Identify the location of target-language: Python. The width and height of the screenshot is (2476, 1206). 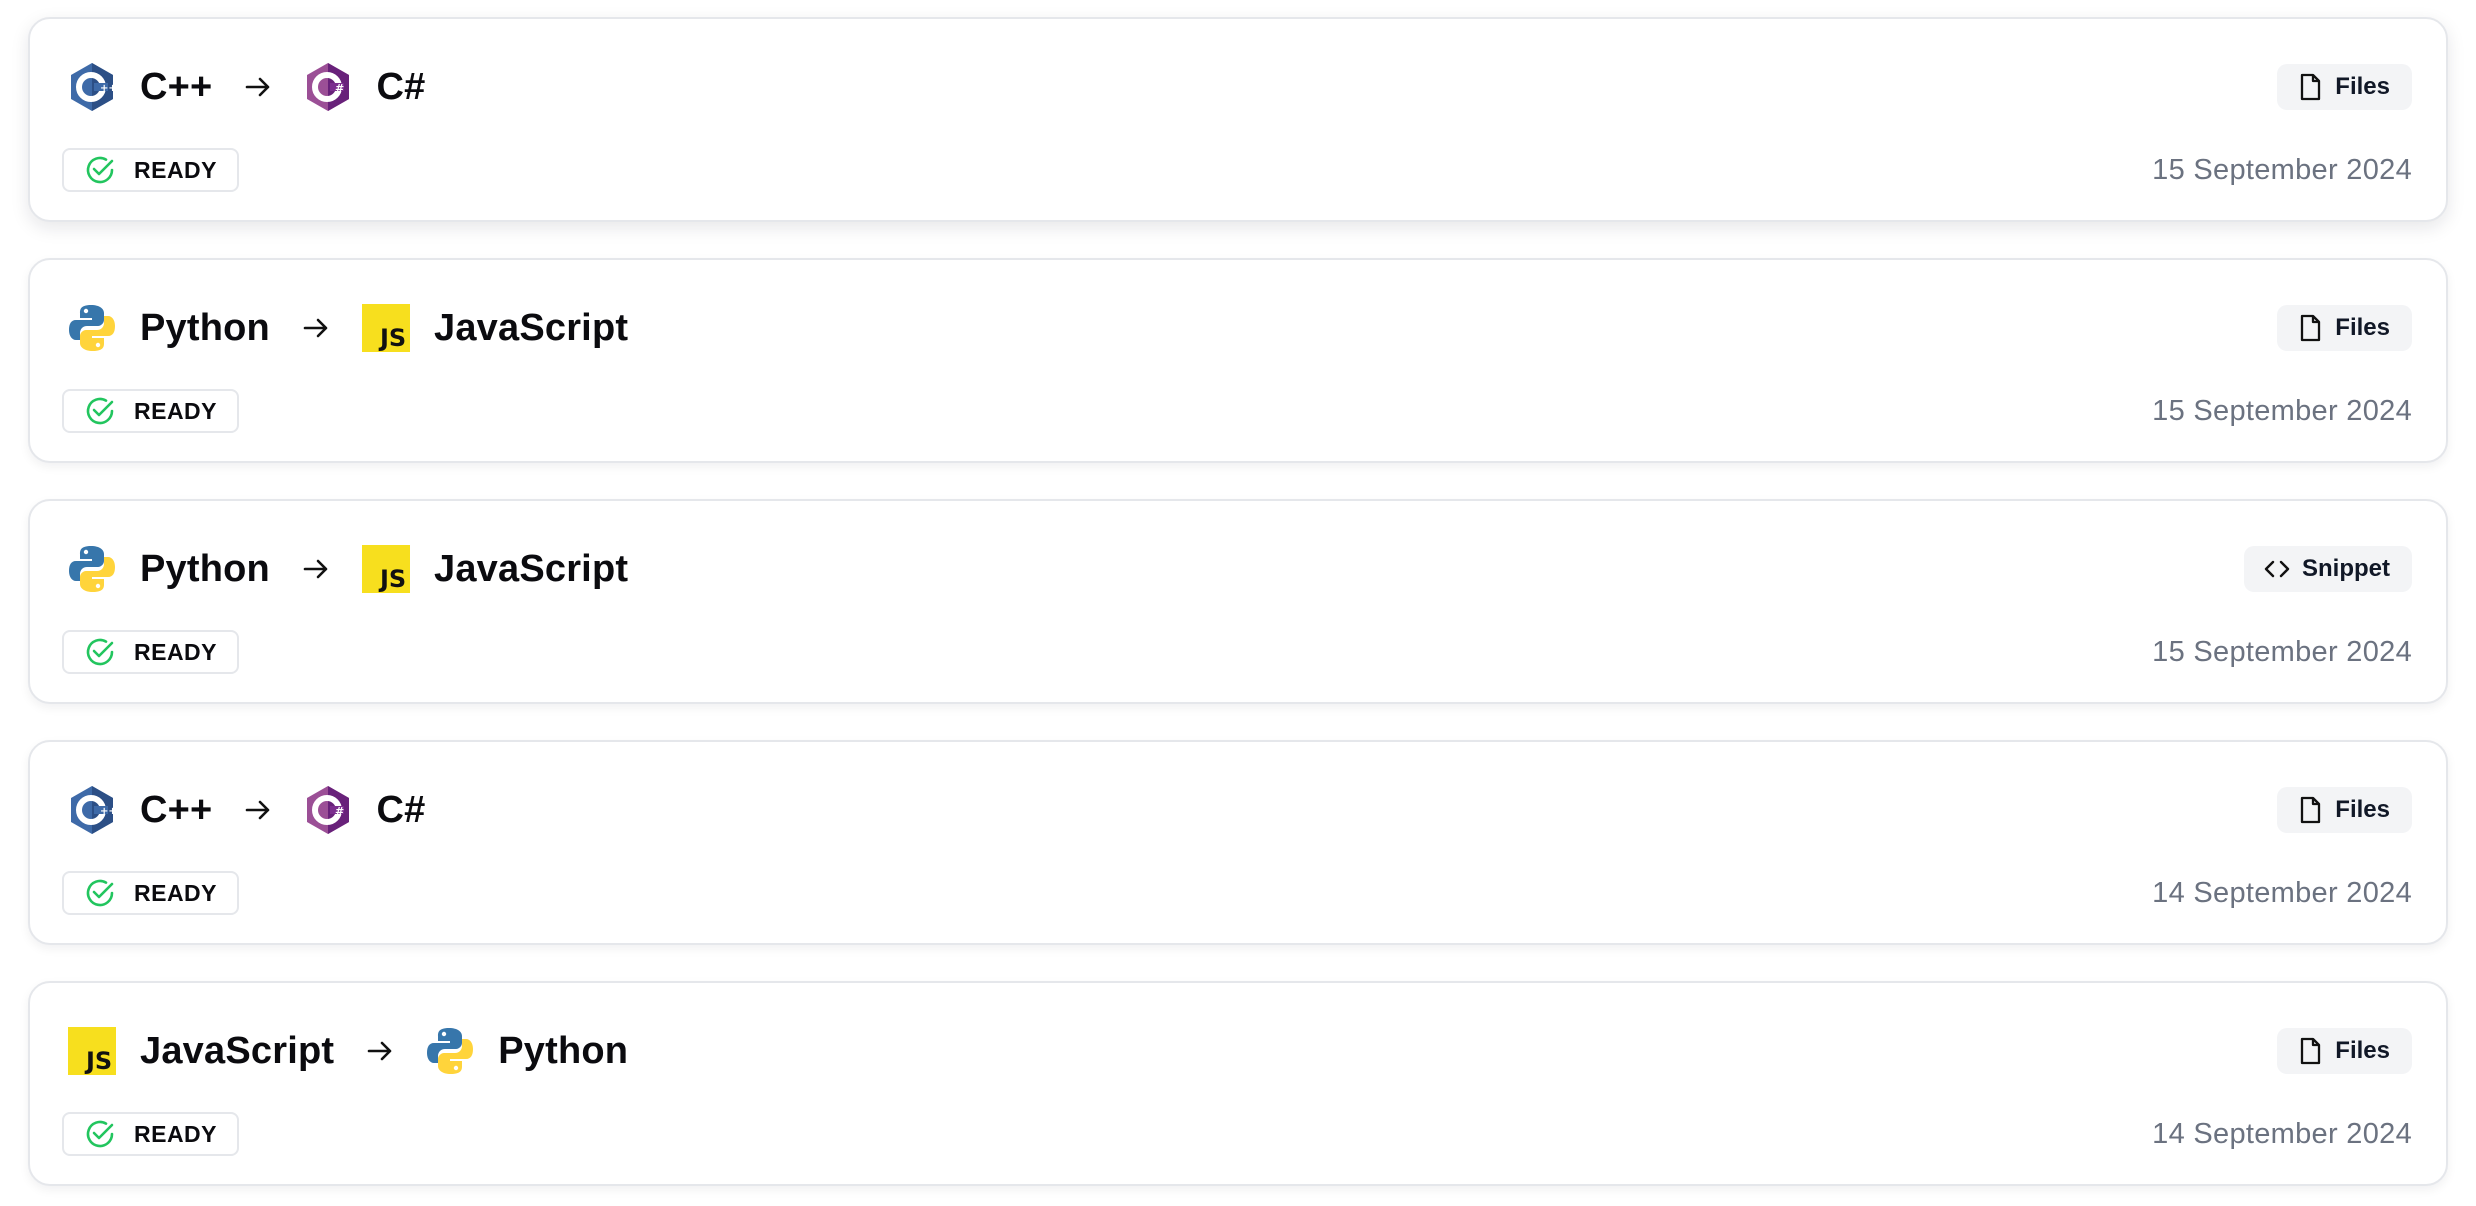
(563, 1050).